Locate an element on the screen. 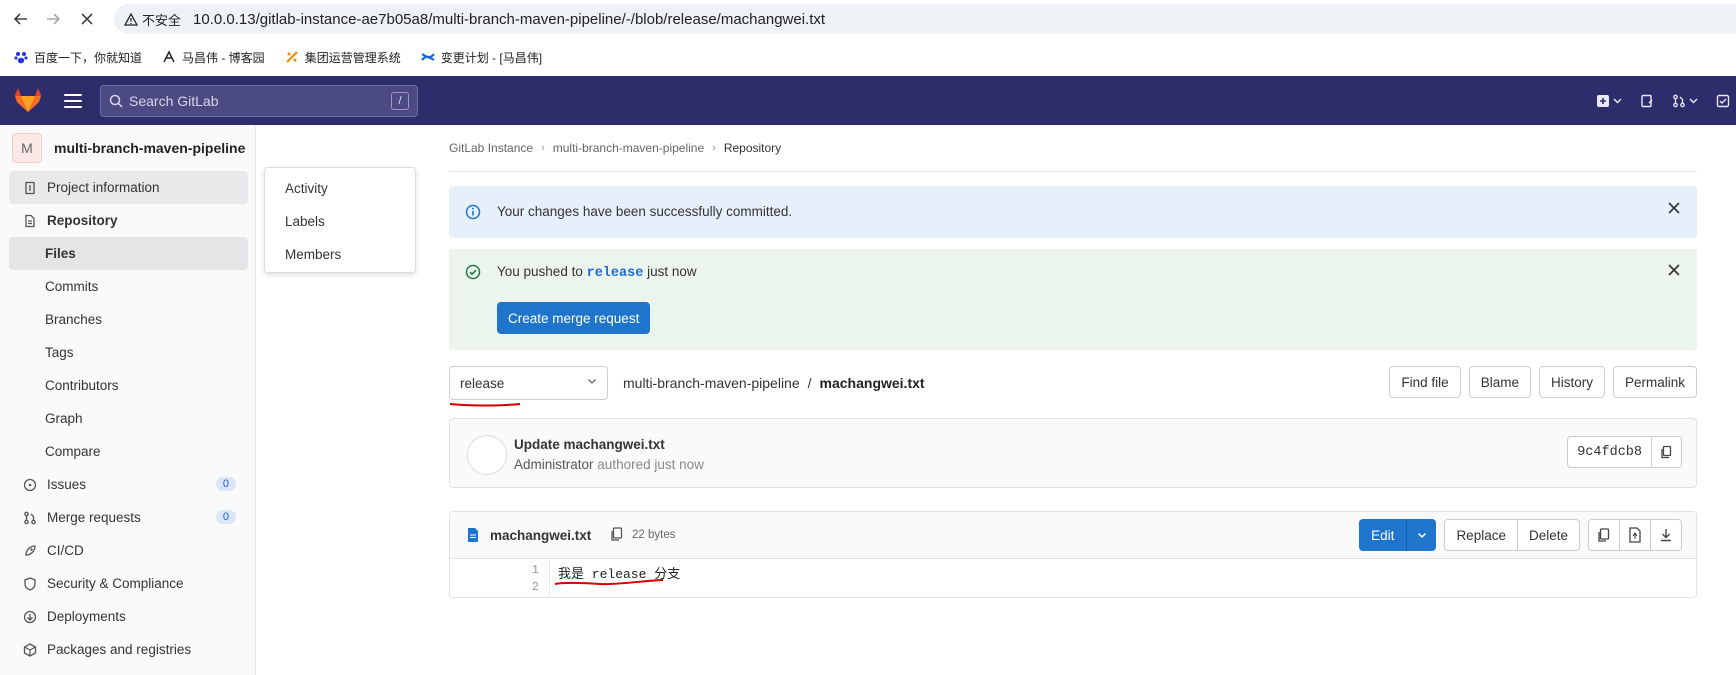 This screenshot has height=675, width=1736. todo-icon is located at coordinates (1723, 100).